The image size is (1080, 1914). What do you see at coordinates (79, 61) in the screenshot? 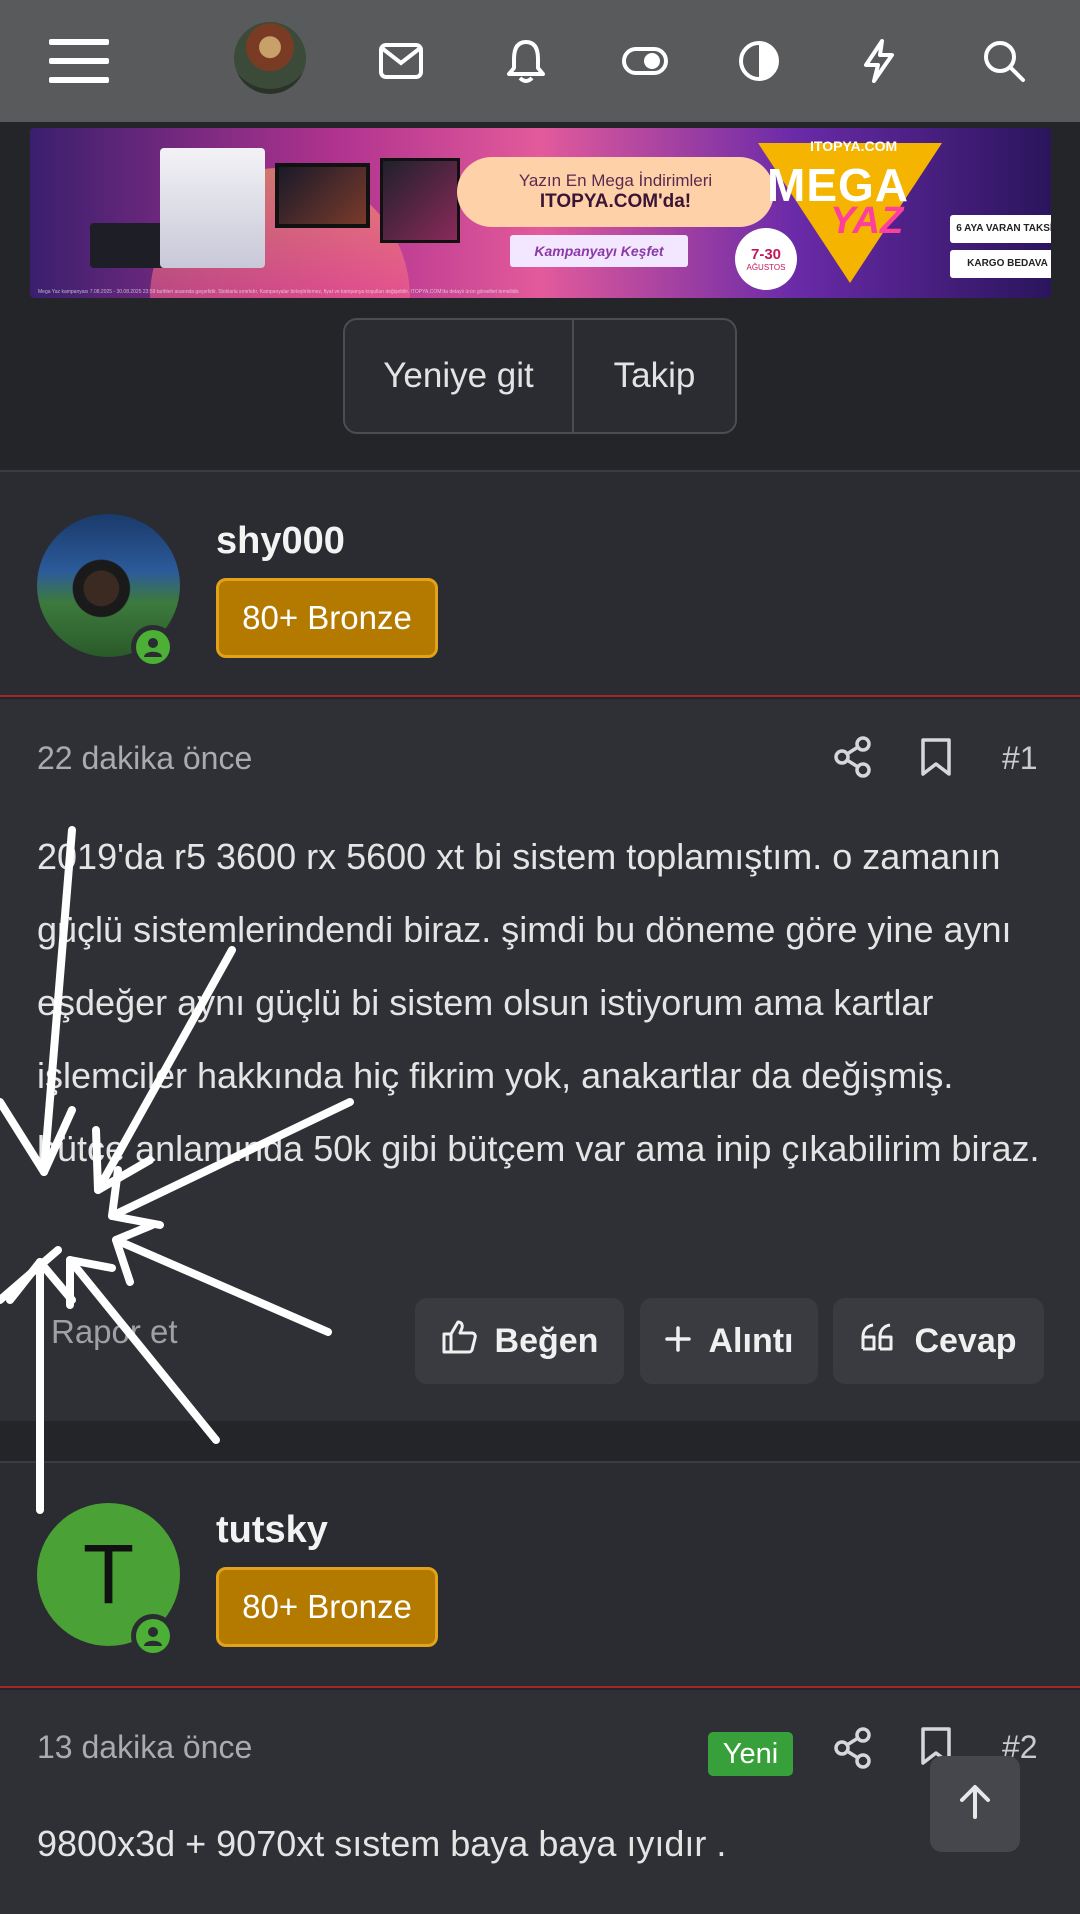
I see `hamburger-icon` at bounding box center [79, 61].